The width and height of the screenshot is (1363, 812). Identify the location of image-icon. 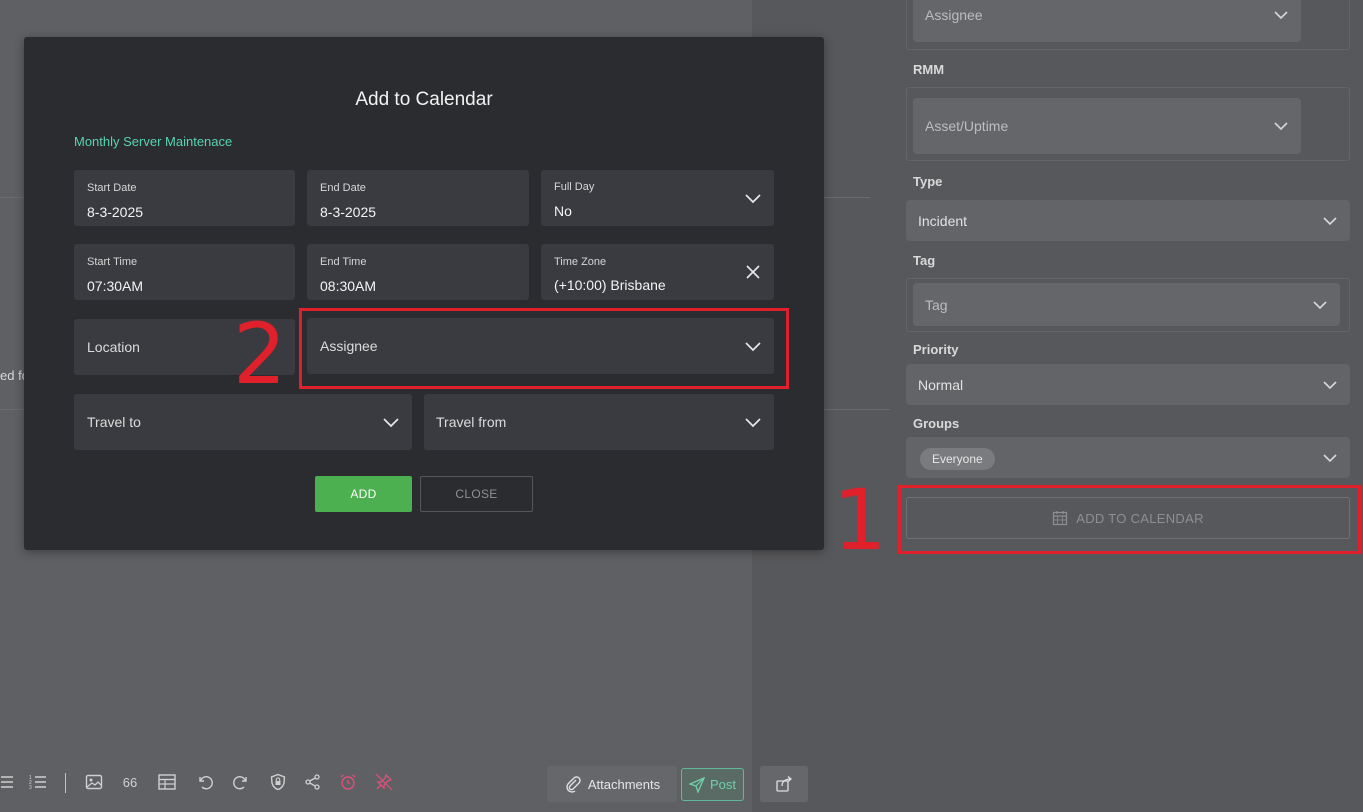
(94, 782).